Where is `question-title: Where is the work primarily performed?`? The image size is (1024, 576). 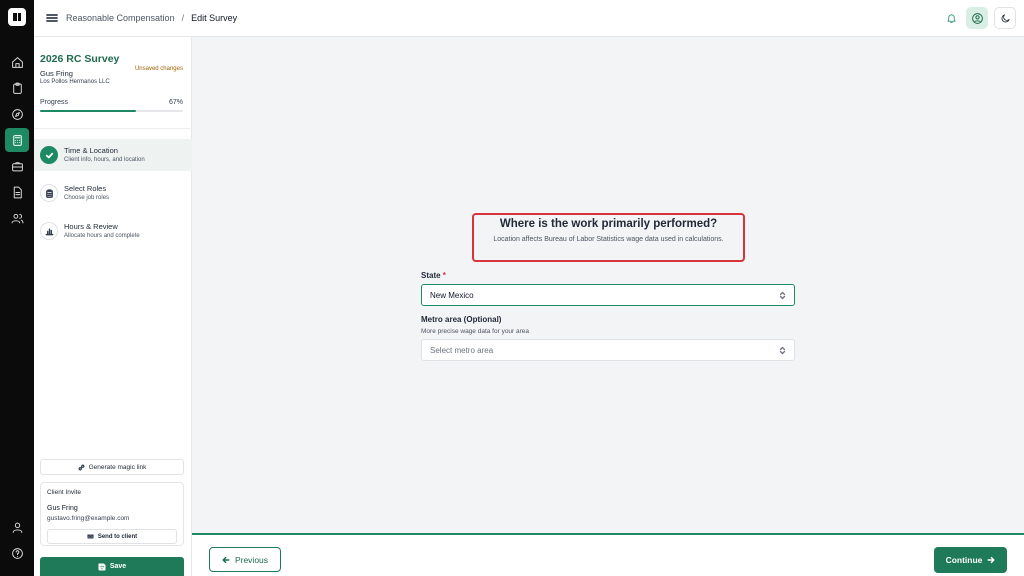 question-title: Where is the work primarily performed? is located at coordinates (608, 224).